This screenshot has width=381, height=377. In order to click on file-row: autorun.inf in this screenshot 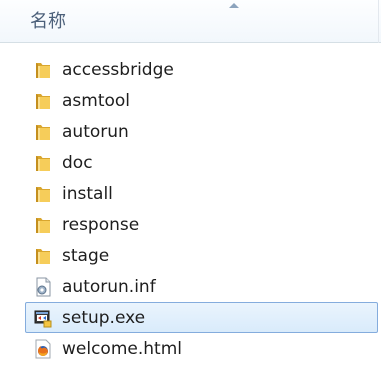, I will do `click(201, 286)`.